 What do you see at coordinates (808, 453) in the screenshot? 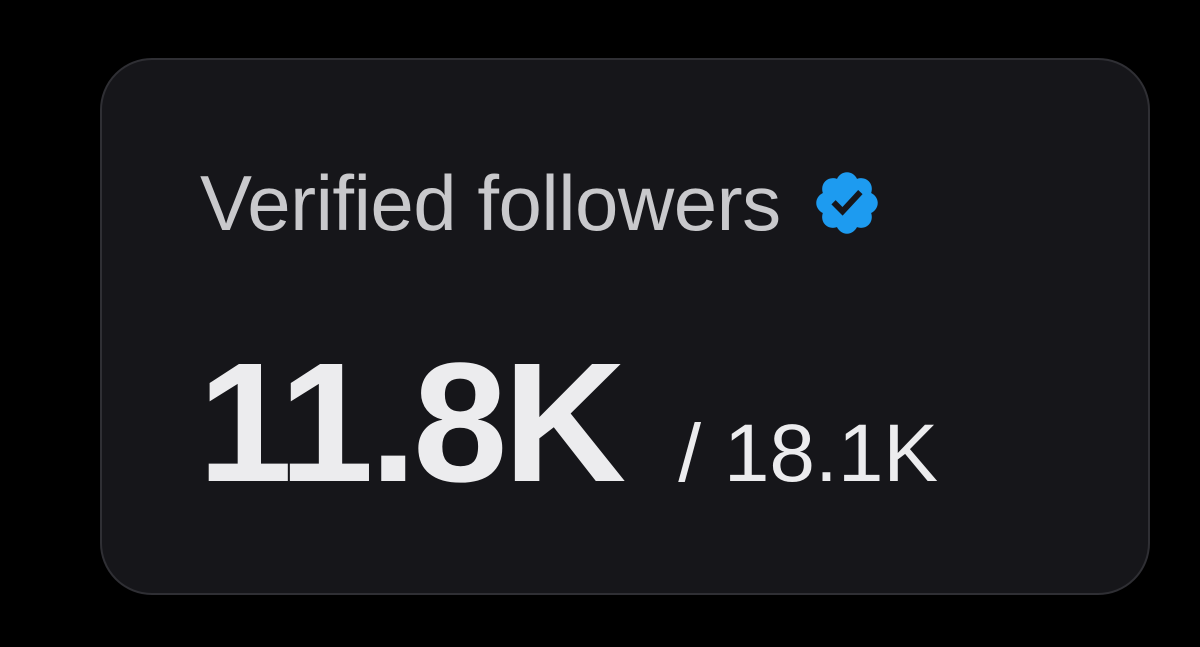
I see `total-follower-count: / 18.1K` at bounding box center [808, 453].